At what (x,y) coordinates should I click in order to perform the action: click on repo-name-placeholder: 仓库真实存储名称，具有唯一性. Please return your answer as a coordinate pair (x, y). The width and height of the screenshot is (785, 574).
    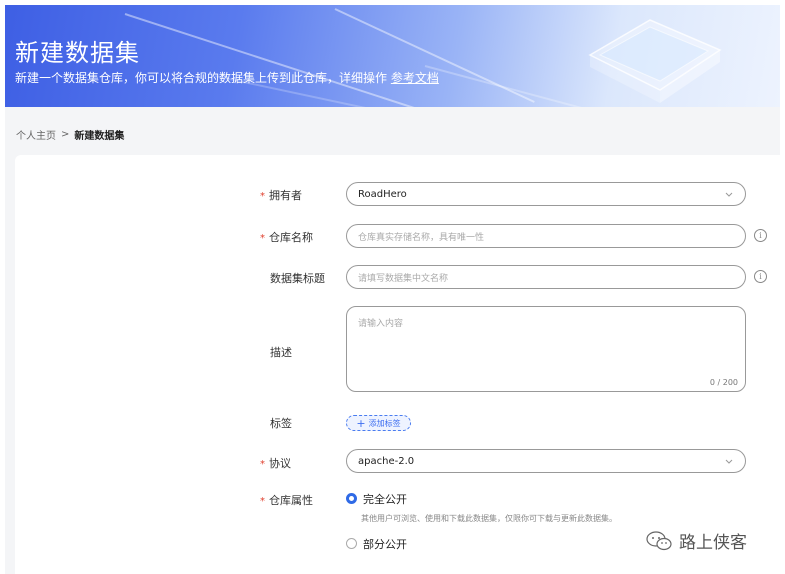
    Looking at the image, I should click on (421, 237).